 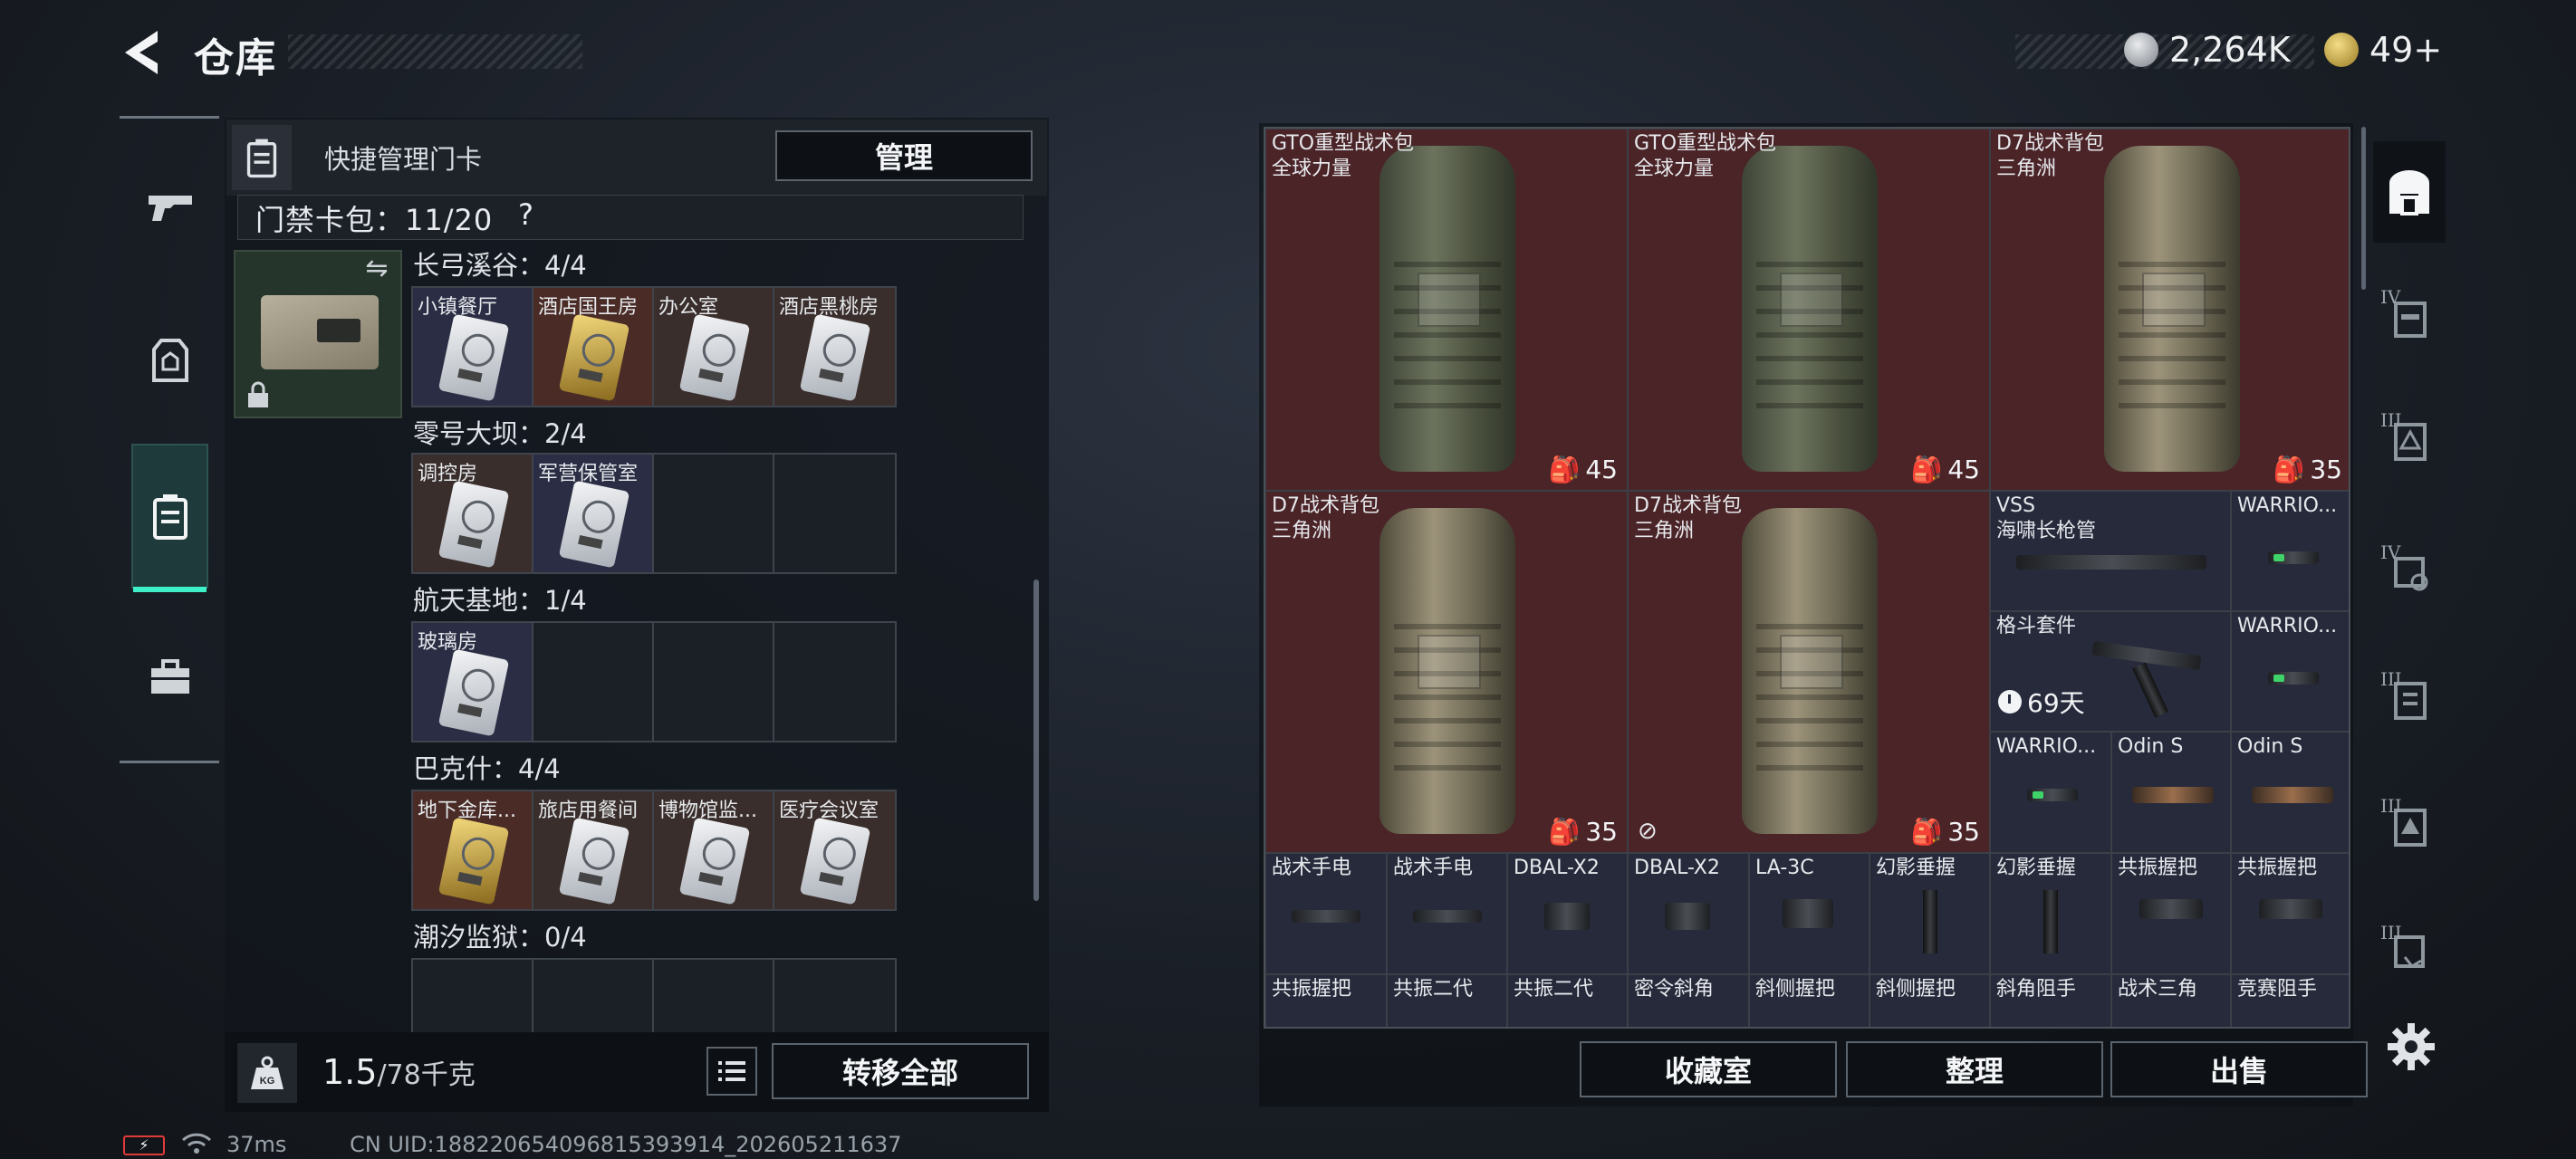 What do you see at coordinates (593, 850) in the screenshot?
I see `keycard-slot: 旅店用餐间` at bounding box center [593, 850].